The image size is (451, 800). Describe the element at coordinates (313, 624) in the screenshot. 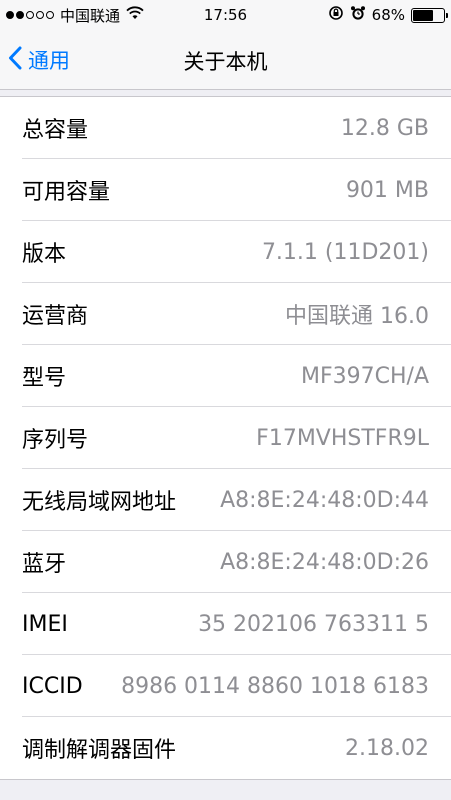

I see `item-value: 35 202106 763311 5` at that location.